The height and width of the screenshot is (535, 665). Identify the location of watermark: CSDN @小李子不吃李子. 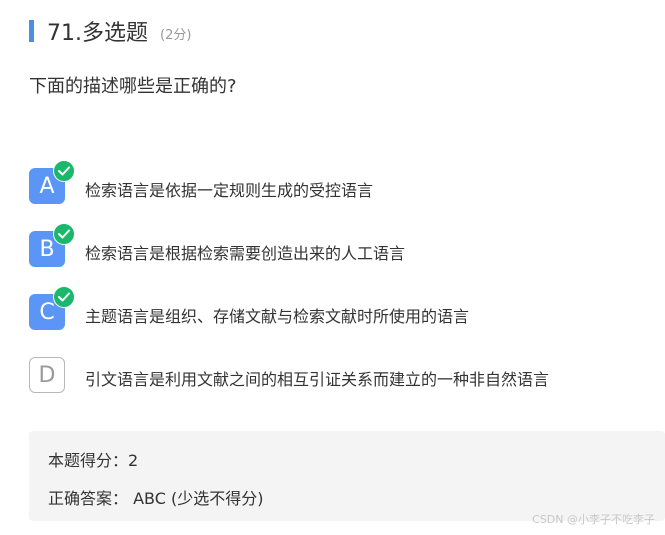
(593, 519).